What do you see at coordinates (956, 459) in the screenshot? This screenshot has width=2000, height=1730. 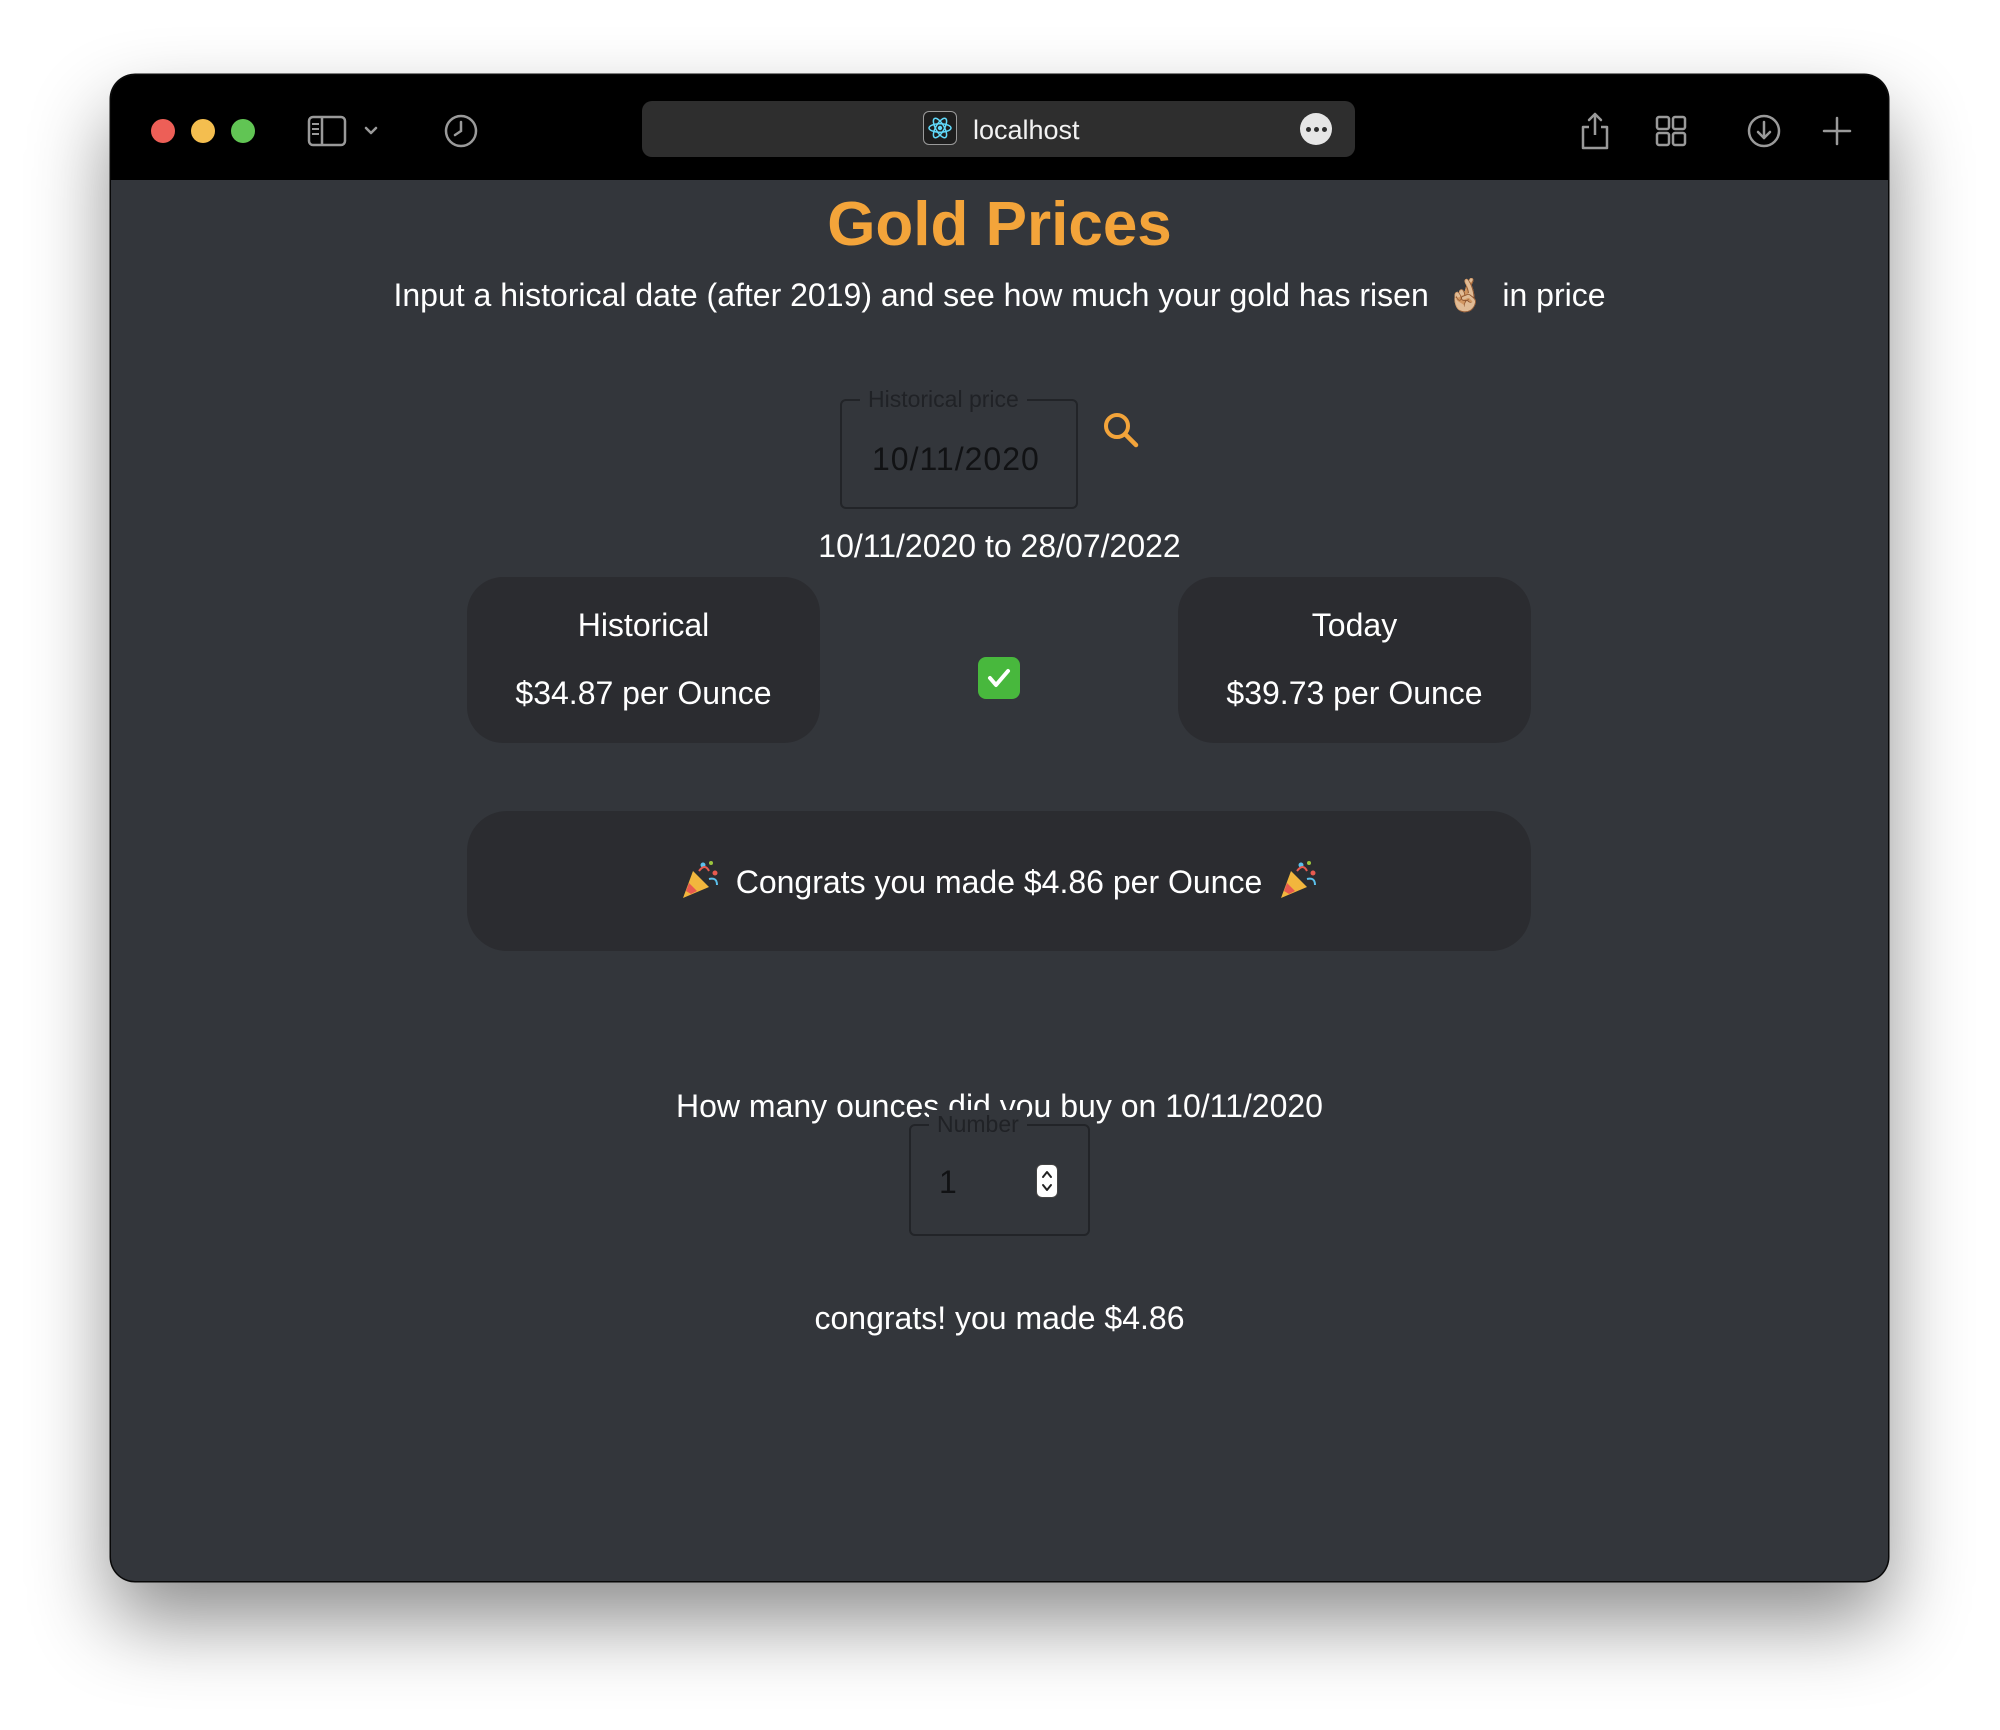 I see `date-field-value: 10/11/2020` at bounding box center [956, 459].